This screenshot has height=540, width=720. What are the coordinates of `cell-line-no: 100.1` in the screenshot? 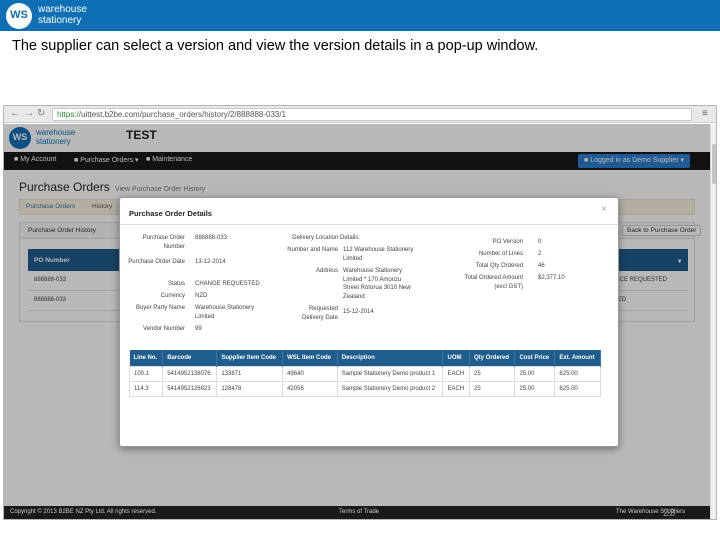 It's located at (146, 374).